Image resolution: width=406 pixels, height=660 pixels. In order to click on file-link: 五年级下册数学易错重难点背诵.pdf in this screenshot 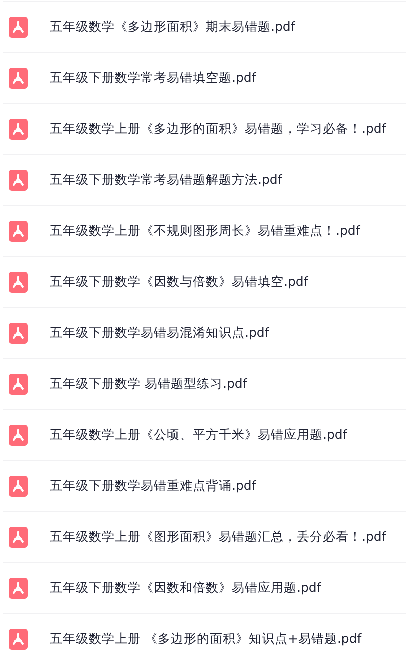, I will do `click(153, 486)`.